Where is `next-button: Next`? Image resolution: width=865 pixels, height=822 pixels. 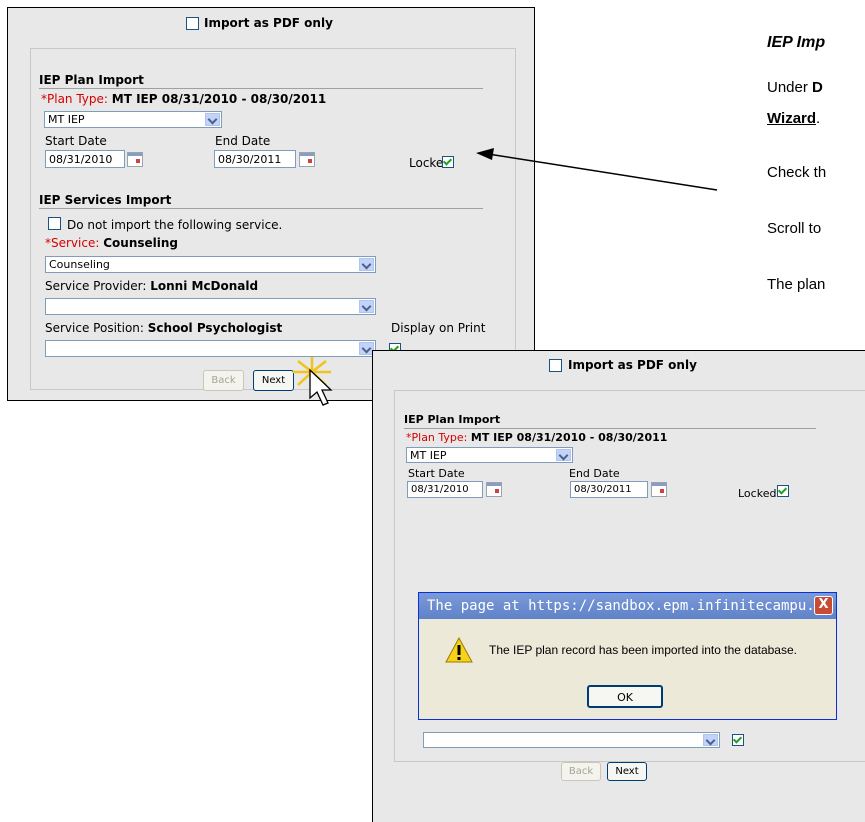
next-button: Next is located at coordinates (627, 771).